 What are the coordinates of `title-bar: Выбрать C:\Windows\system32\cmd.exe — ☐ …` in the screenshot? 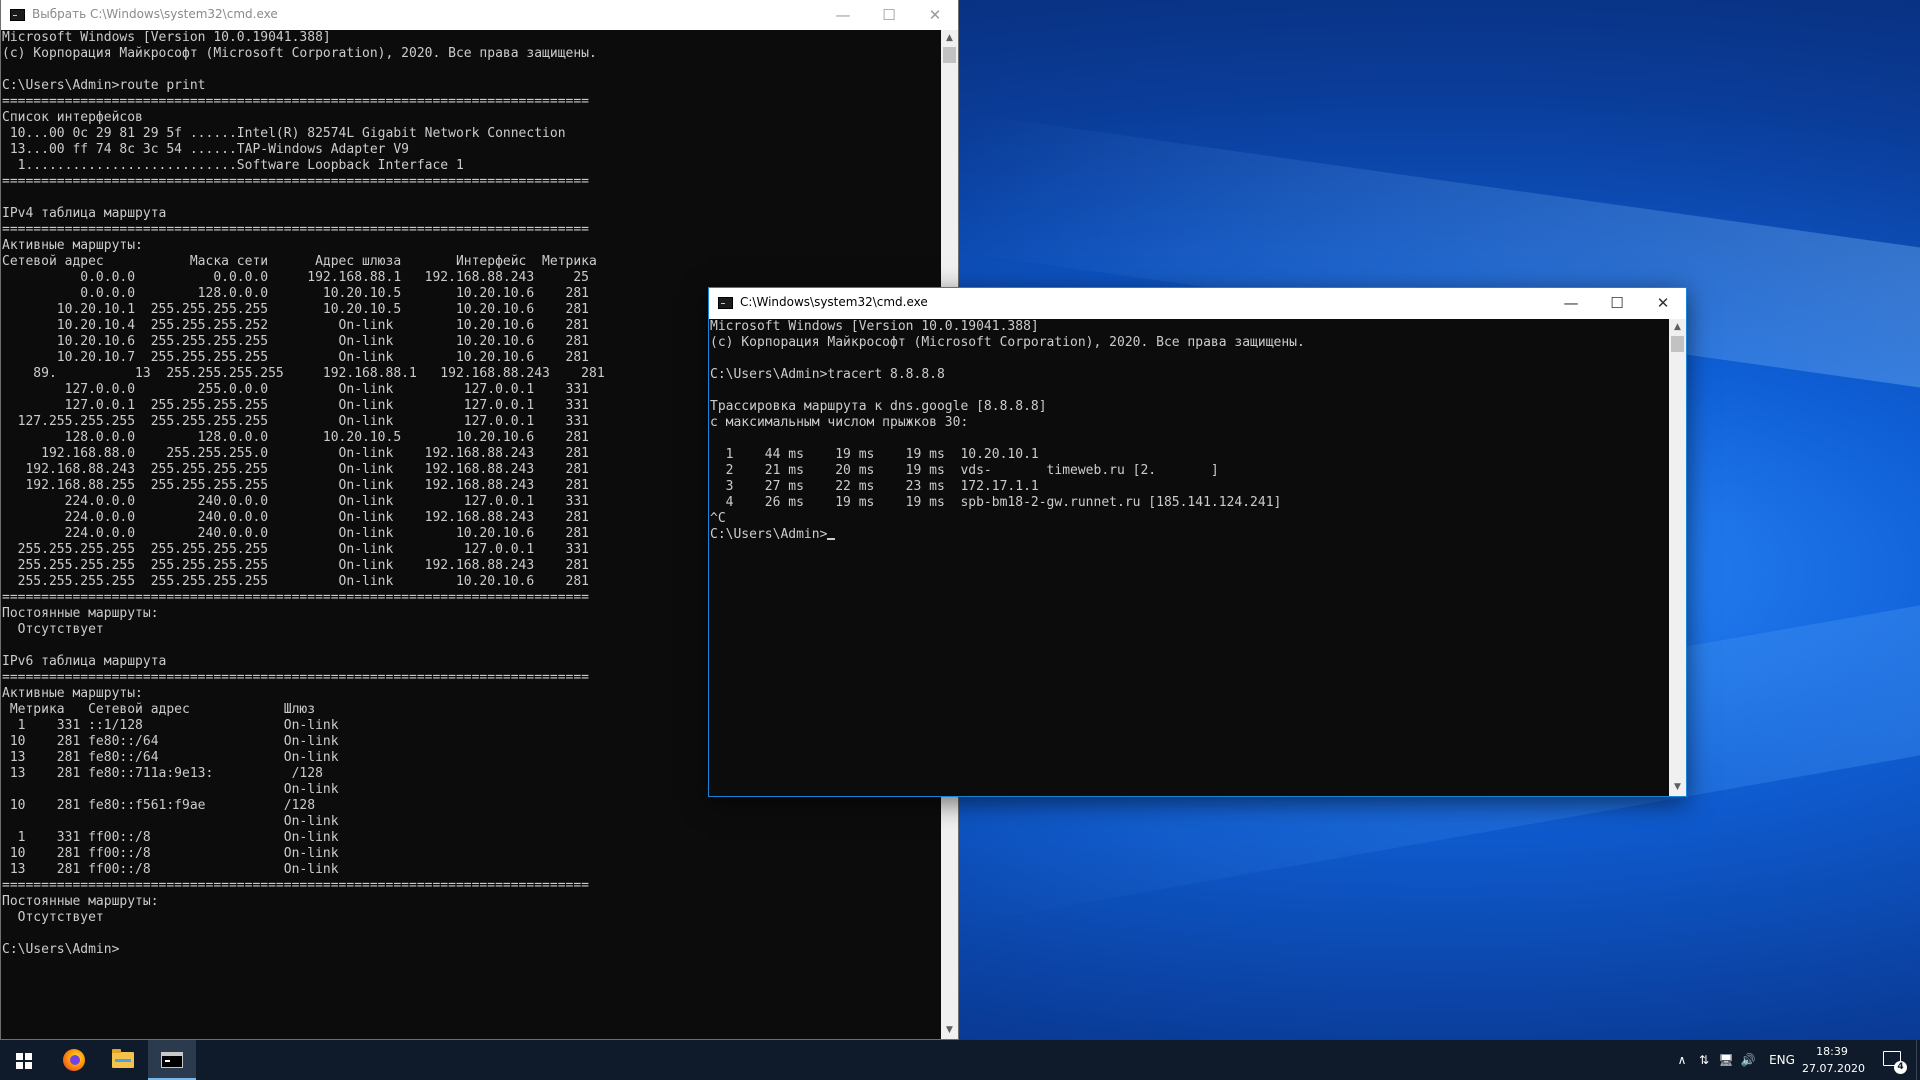 It's located at (479, 15).